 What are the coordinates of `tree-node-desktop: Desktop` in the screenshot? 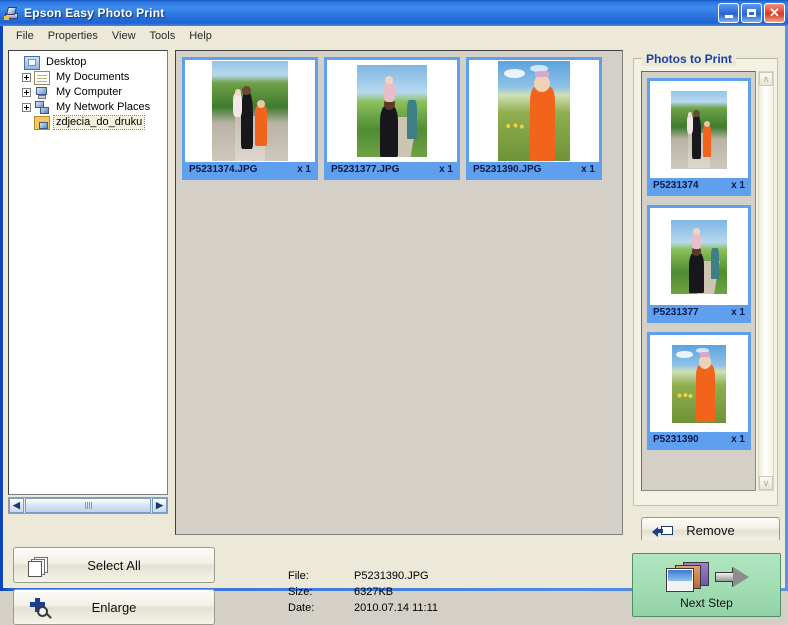 It's located at (88, 62).